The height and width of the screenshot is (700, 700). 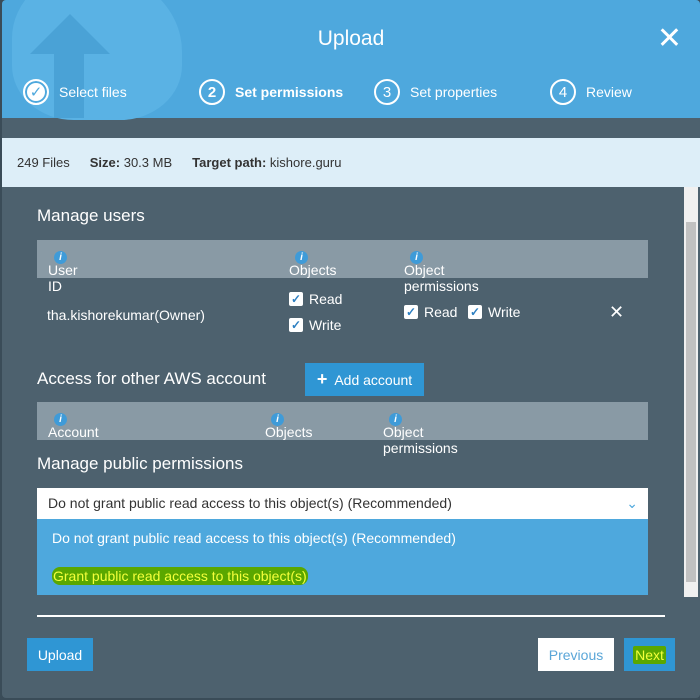 What do you see at coordinates (93, 92) in the screenshot?
I see `step-label: Select files` at bounding box center [93, 92].